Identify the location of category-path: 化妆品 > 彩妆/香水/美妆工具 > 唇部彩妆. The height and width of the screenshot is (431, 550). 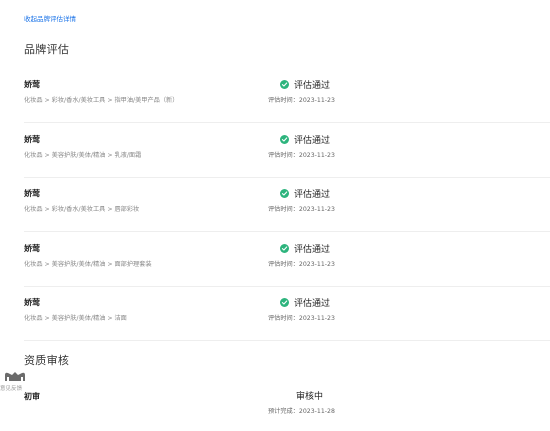
(82, 209).